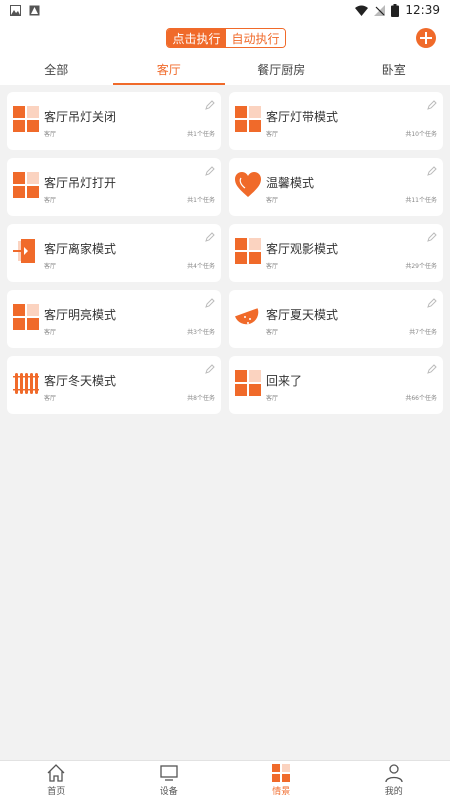 The width and height of the screenshot is (450, 800). Describe the element at coordinates (196, 38) in the screenshot. I see `tab-click-execute: 点击执行` at that location.